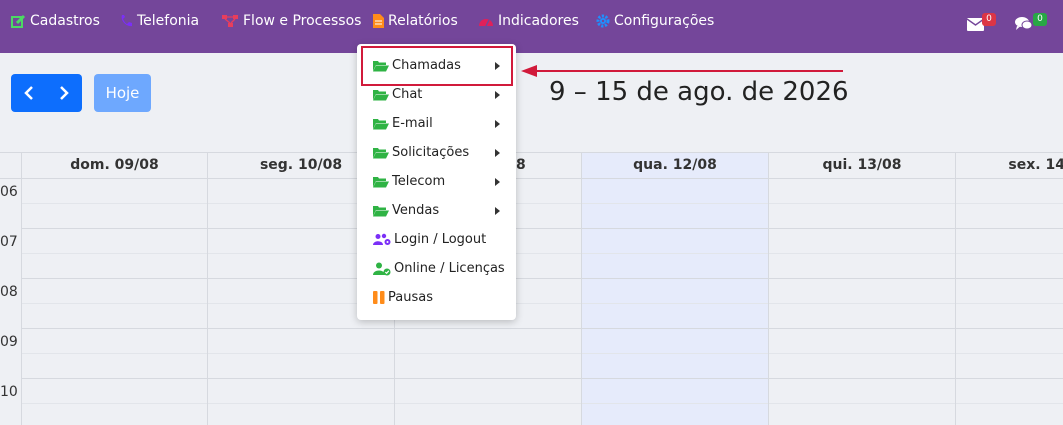 The width and height of the screenshot is (1063, 425). I want to click on phone-icon, so click(126, 21).